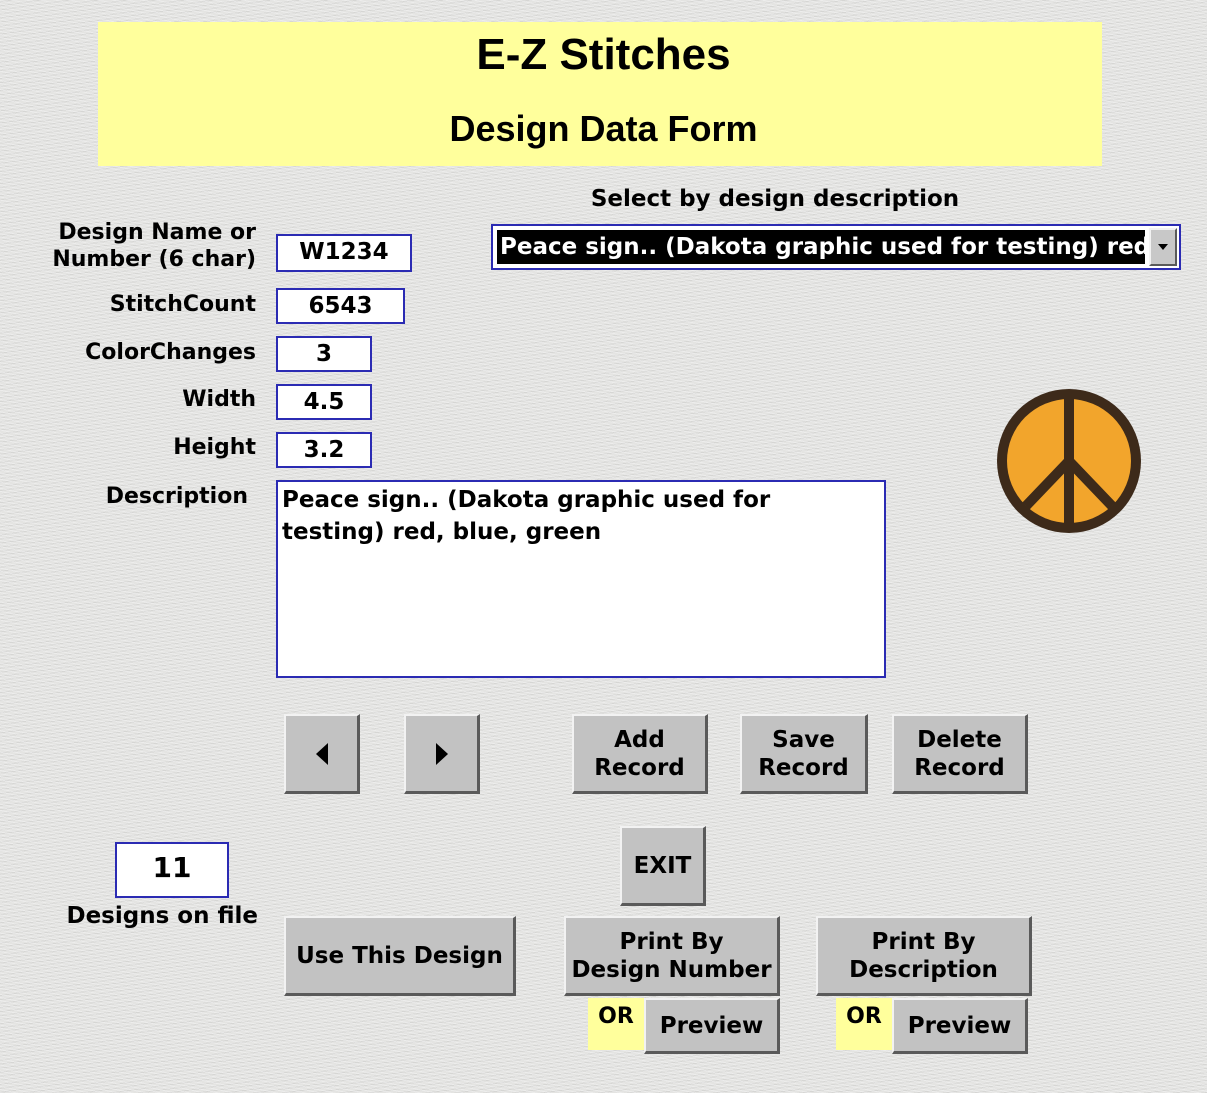 This screenshot has height=1093, width=1207. I want to click on delete-record-button: Delete Record, so click(960, 754).